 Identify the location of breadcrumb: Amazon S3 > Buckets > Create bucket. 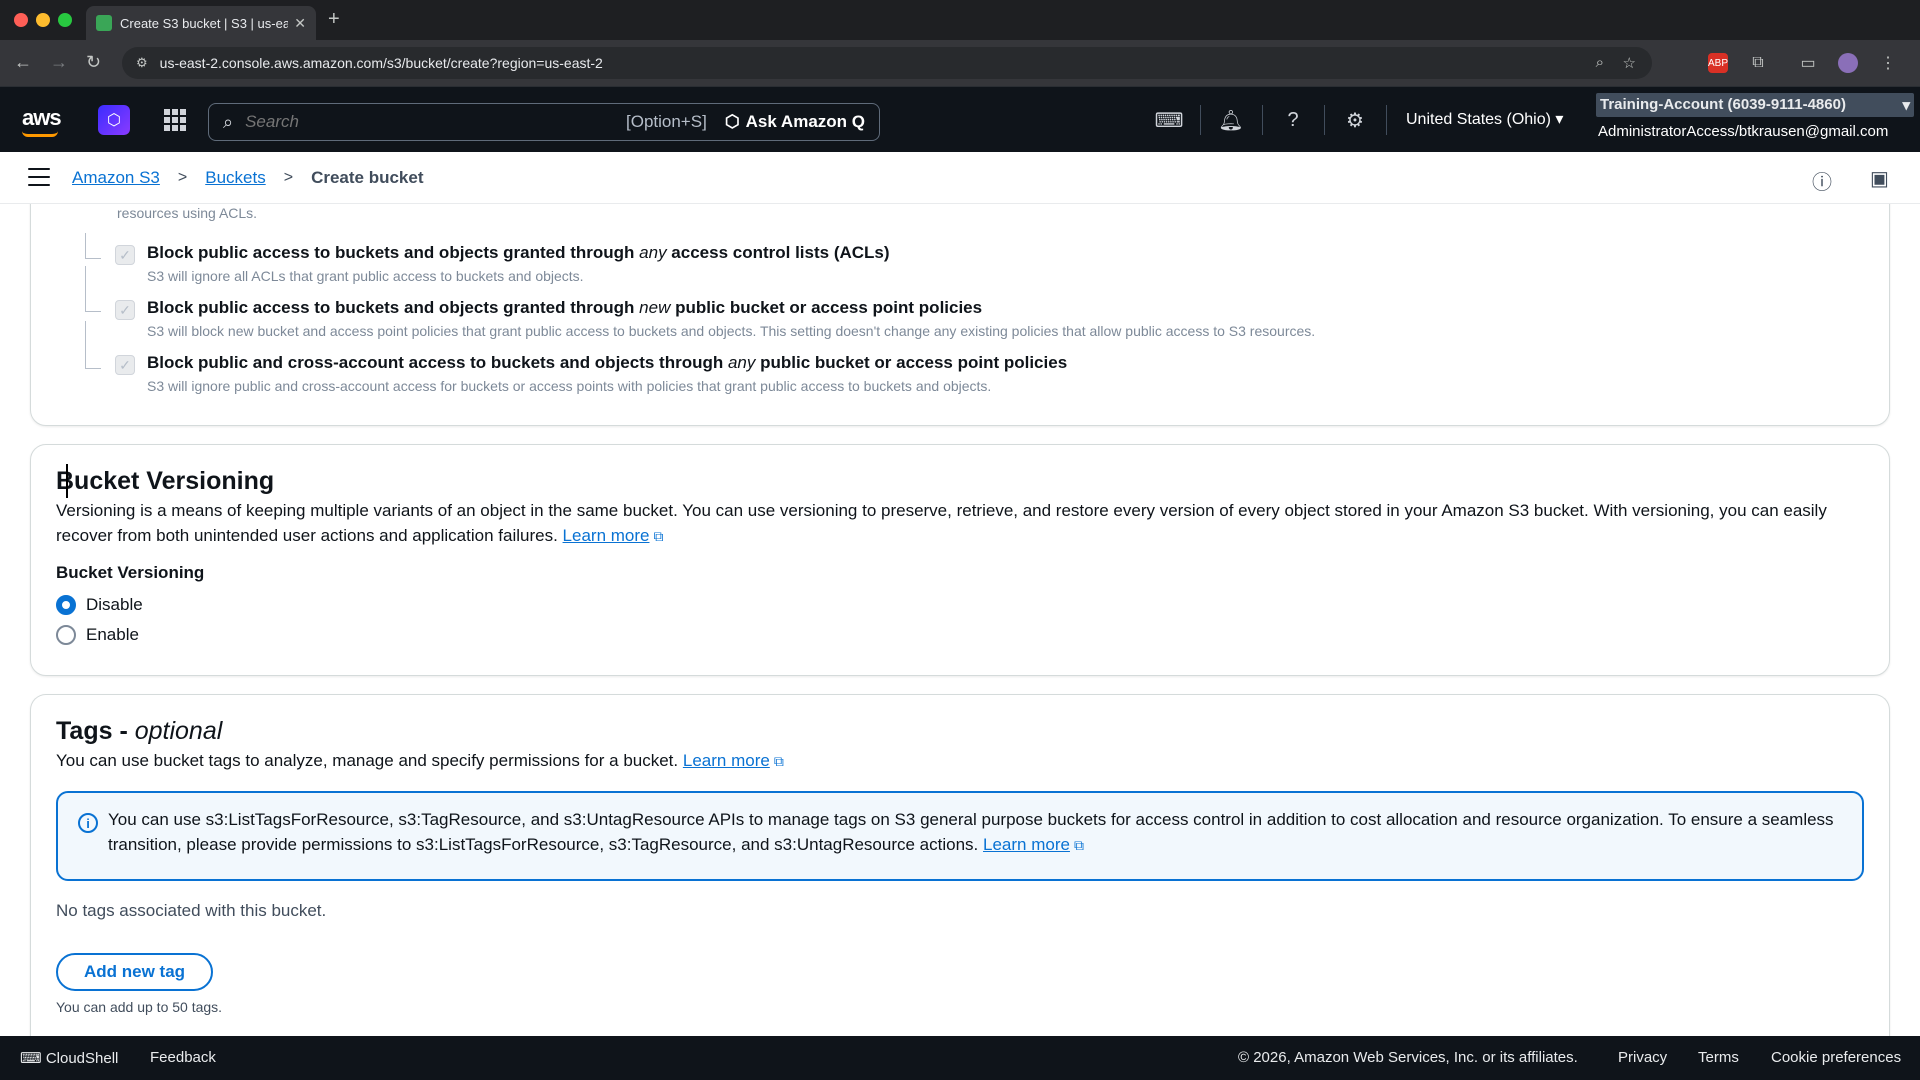
(248, 178).